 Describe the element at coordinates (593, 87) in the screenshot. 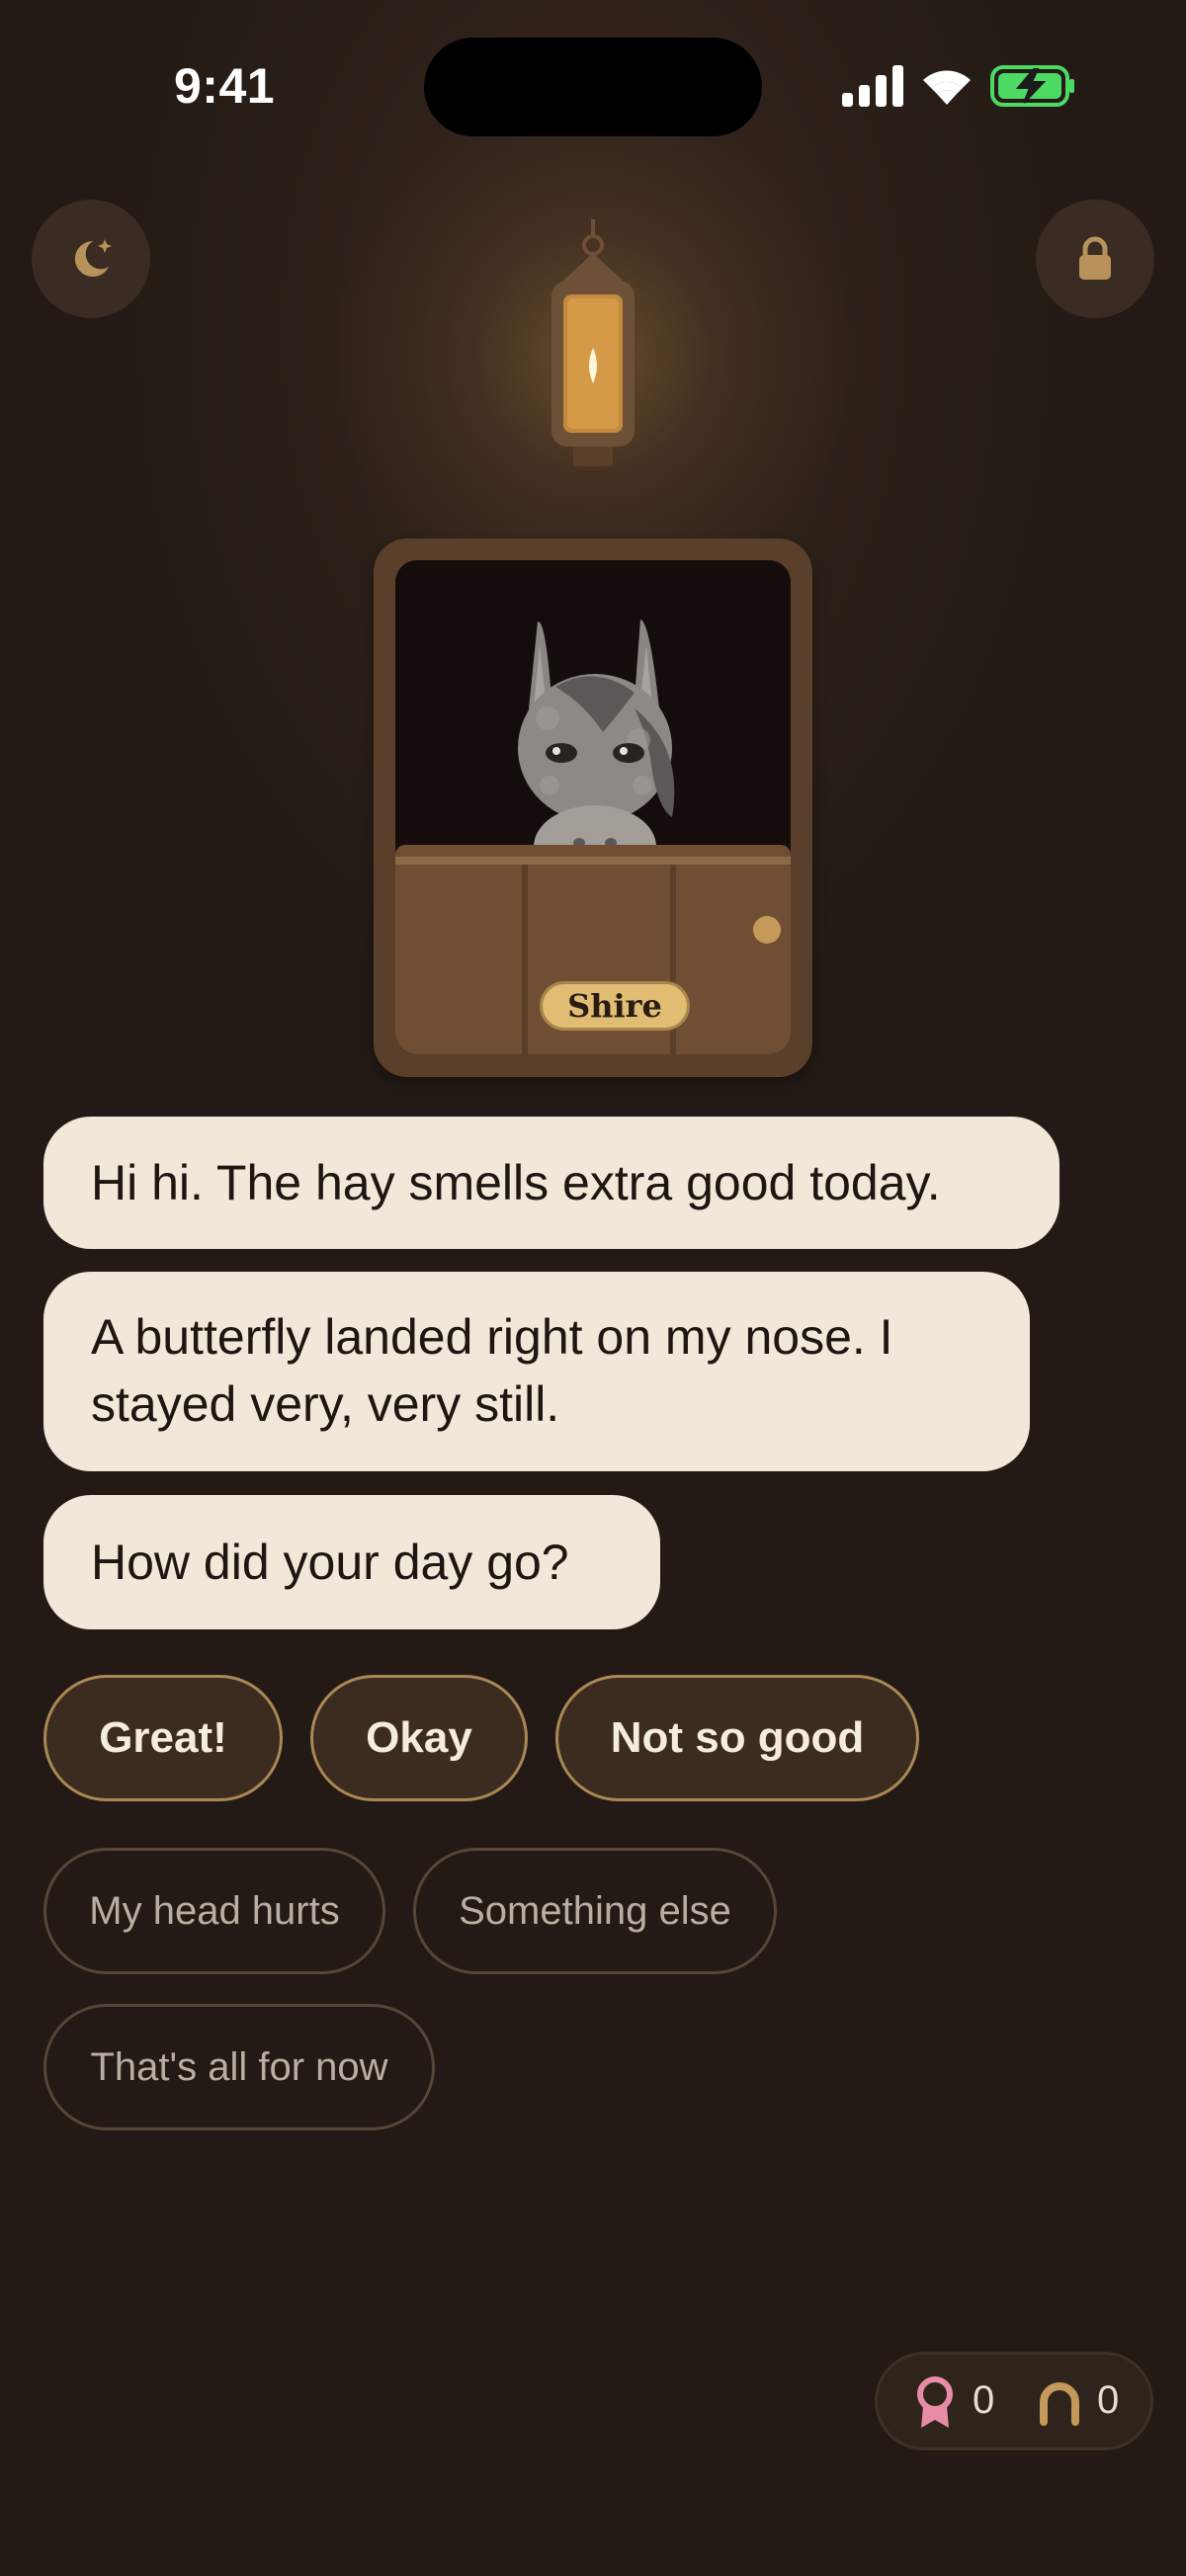

I see `dynamic-island` at that location.